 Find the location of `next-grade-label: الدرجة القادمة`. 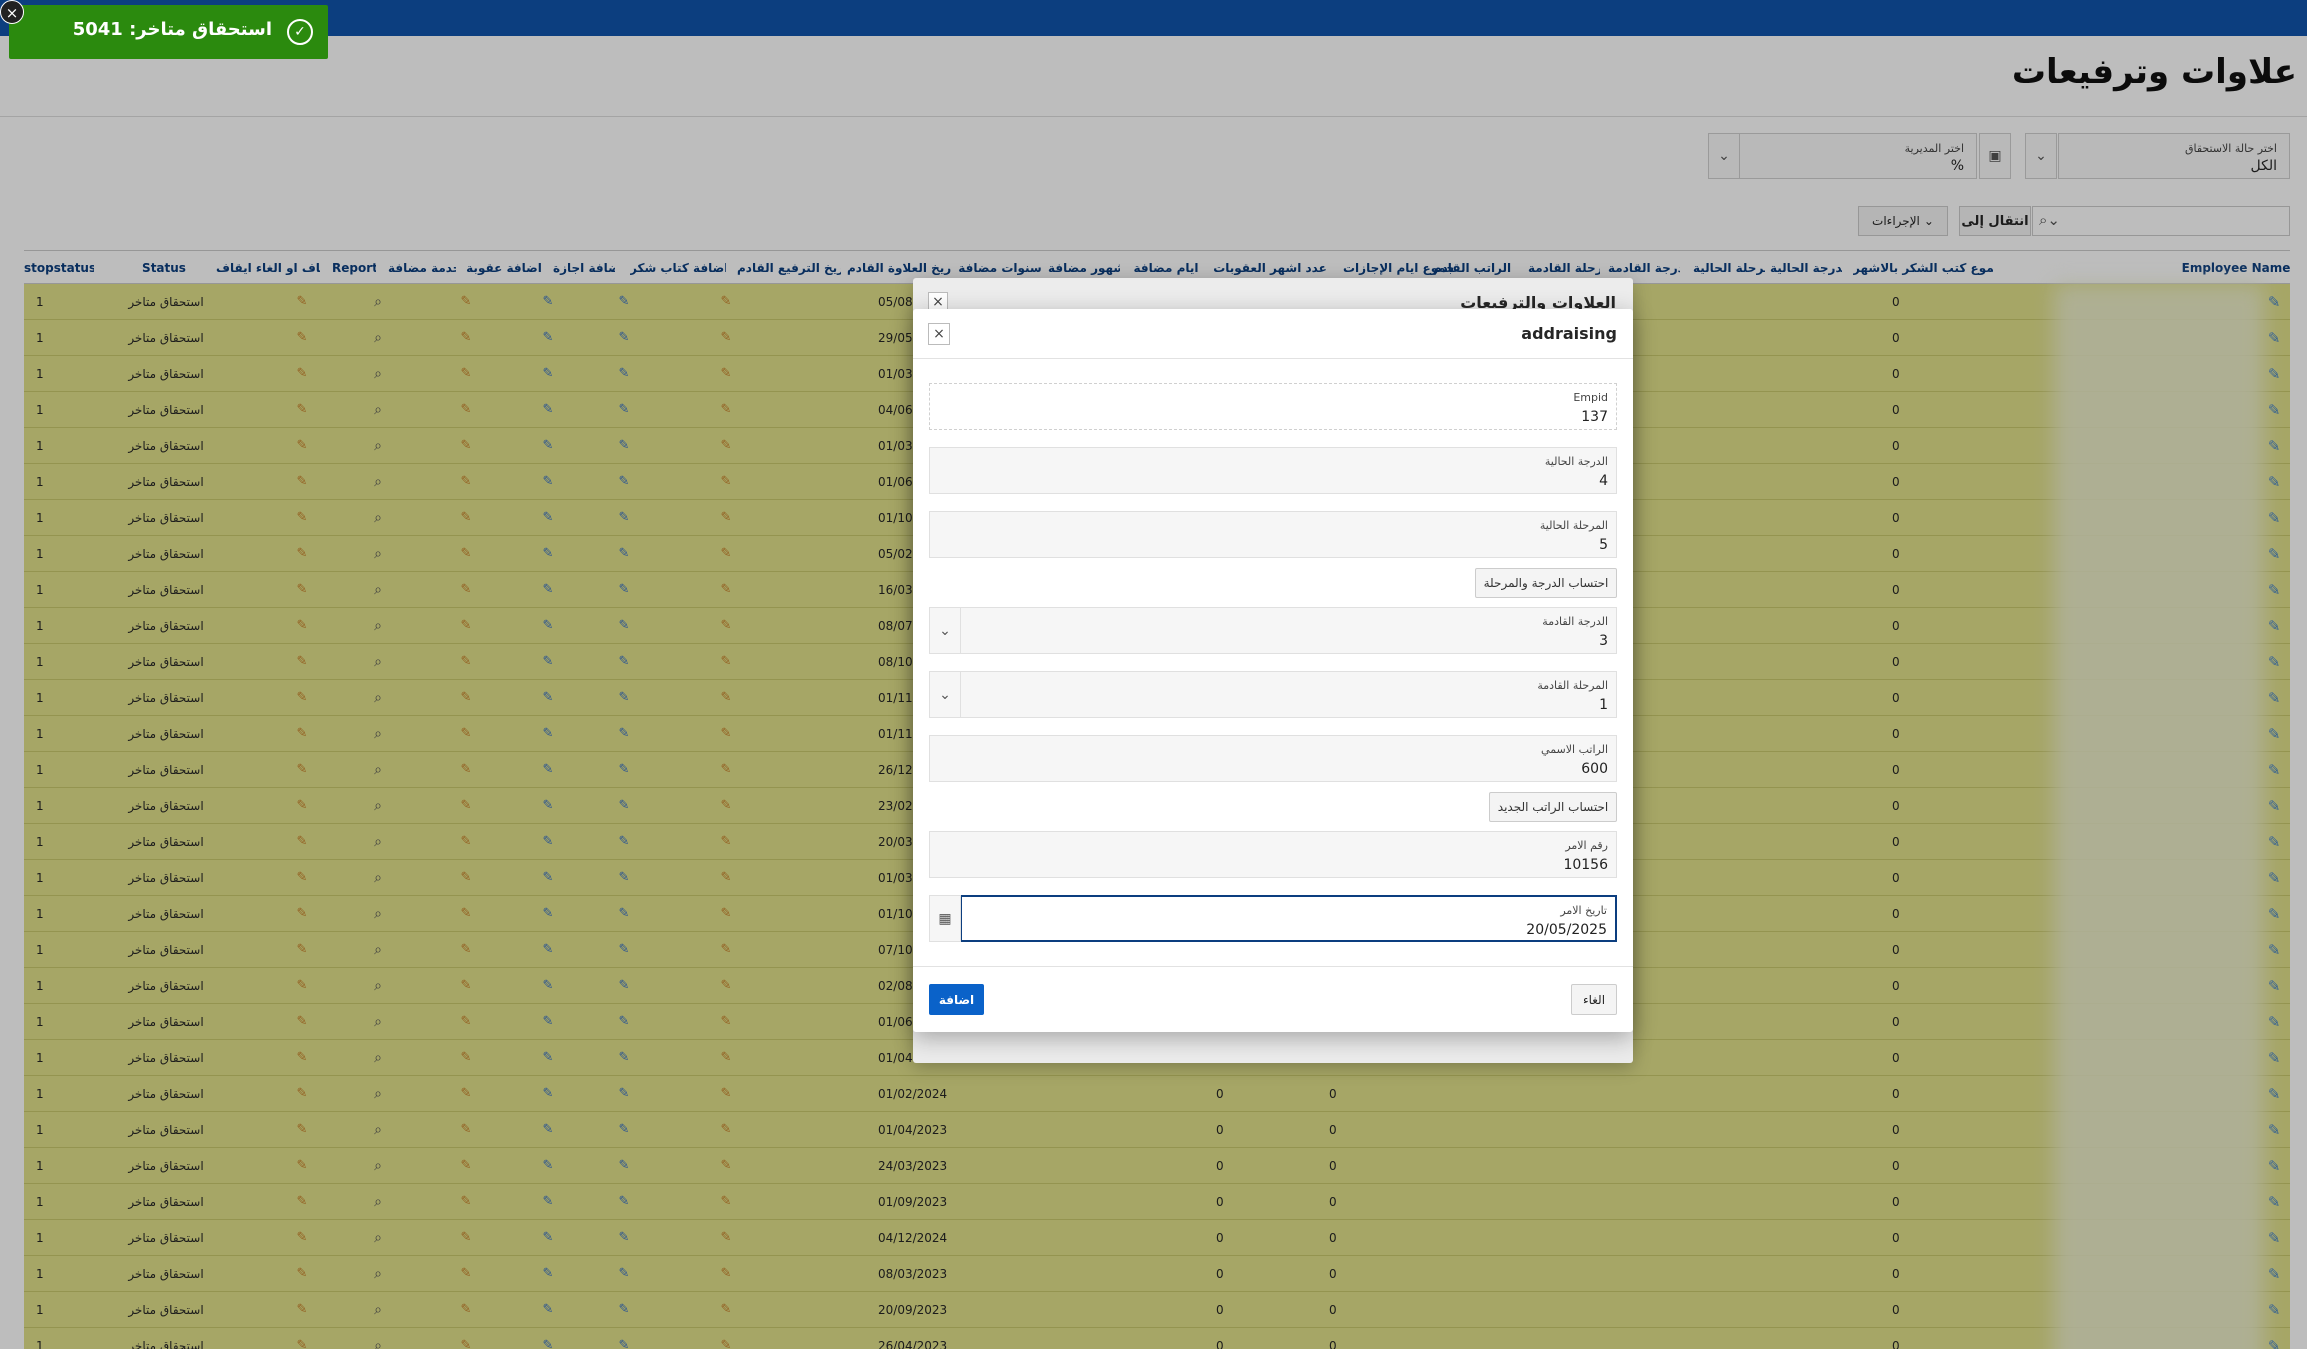

next-grade-label: الدرجة القادمة is located at coordinates (1575, 621).